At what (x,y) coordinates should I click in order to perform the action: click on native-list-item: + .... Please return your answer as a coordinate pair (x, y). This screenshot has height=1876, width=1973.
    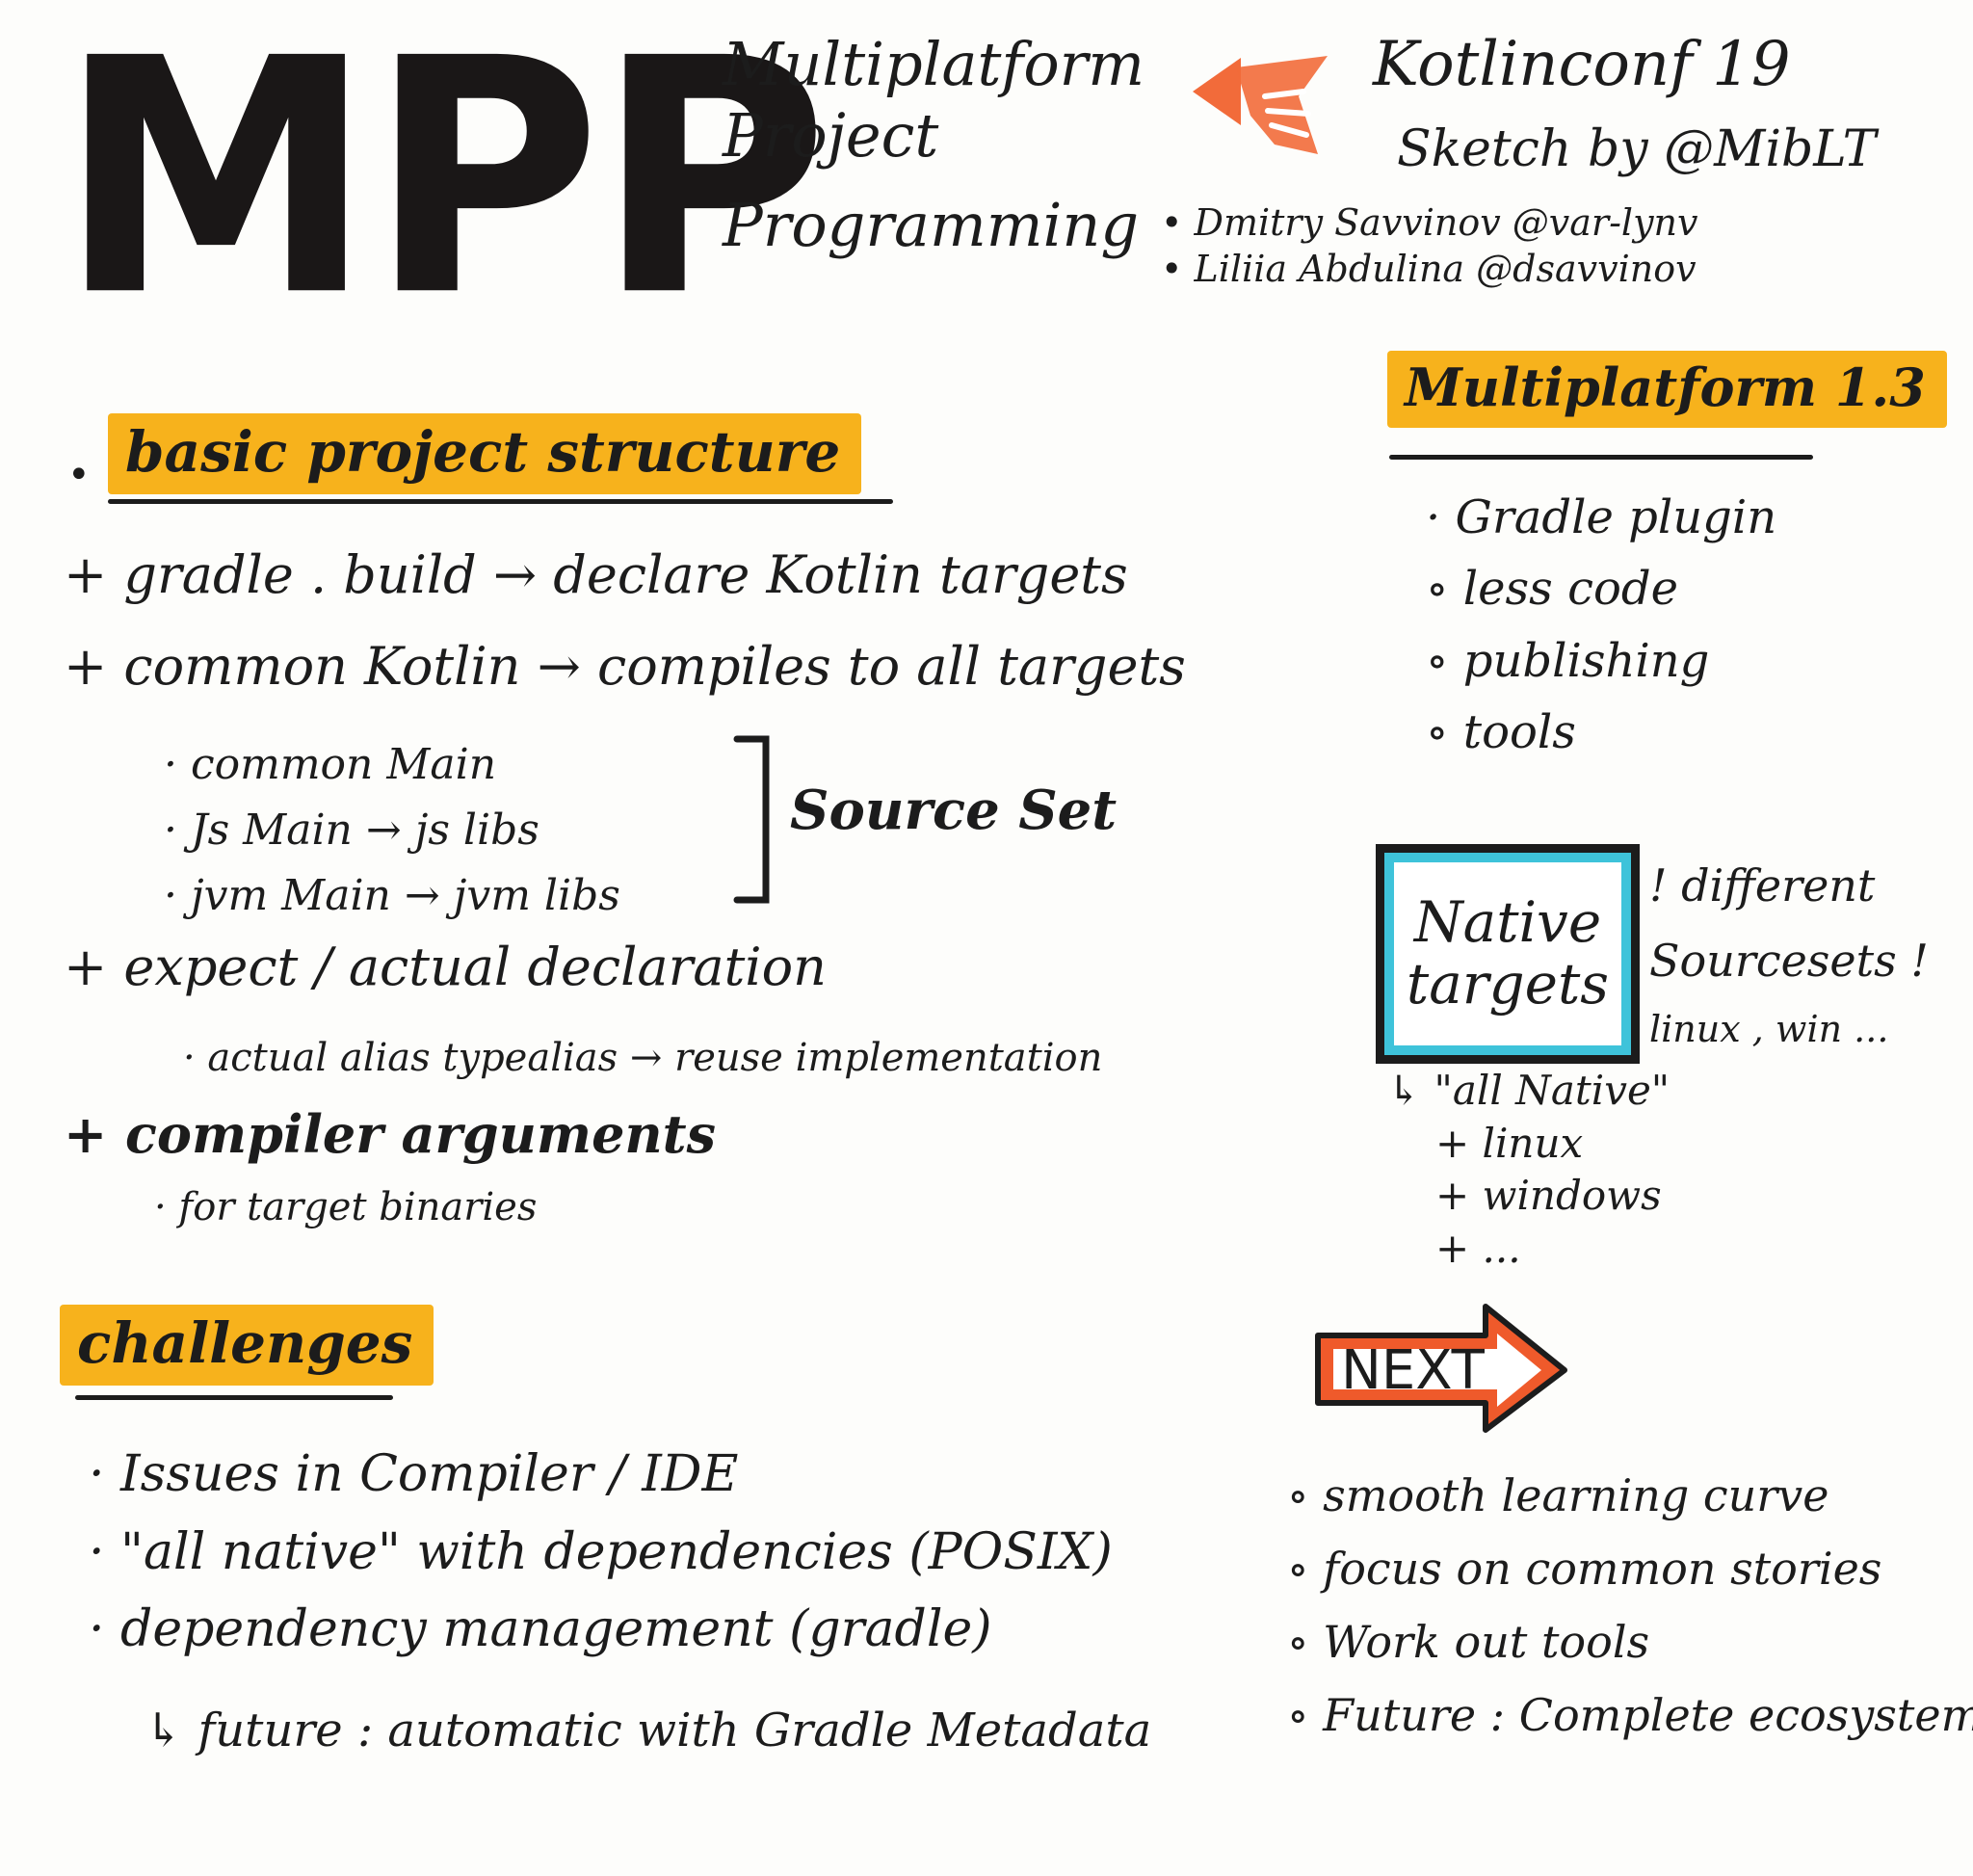
    Looking at the image, I should click on (1478, 1248).